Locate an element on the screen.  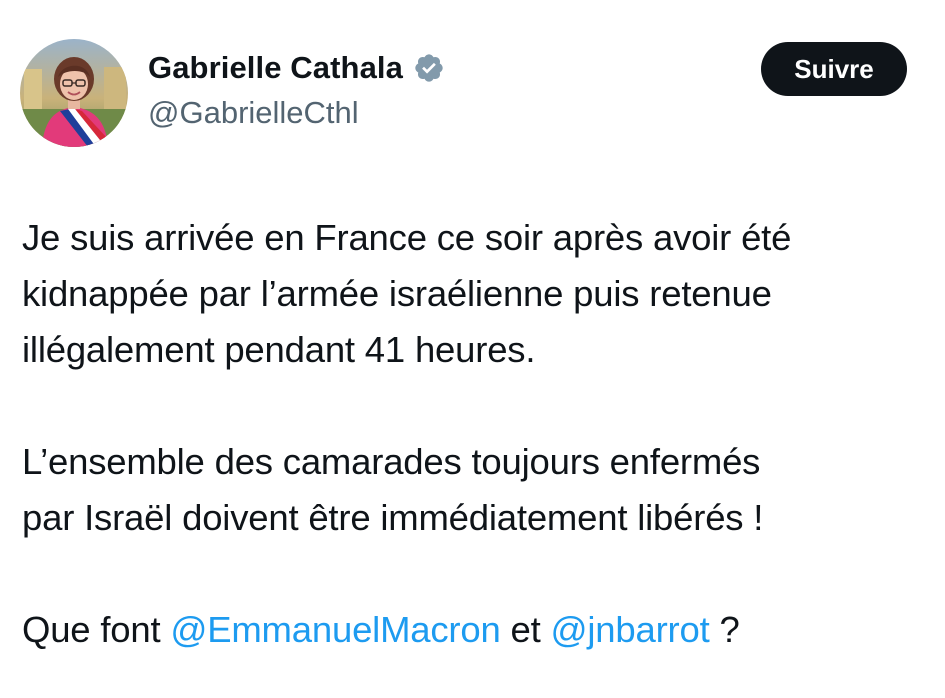
tweet-text-segment: ? is located at coordinates (724, 629).